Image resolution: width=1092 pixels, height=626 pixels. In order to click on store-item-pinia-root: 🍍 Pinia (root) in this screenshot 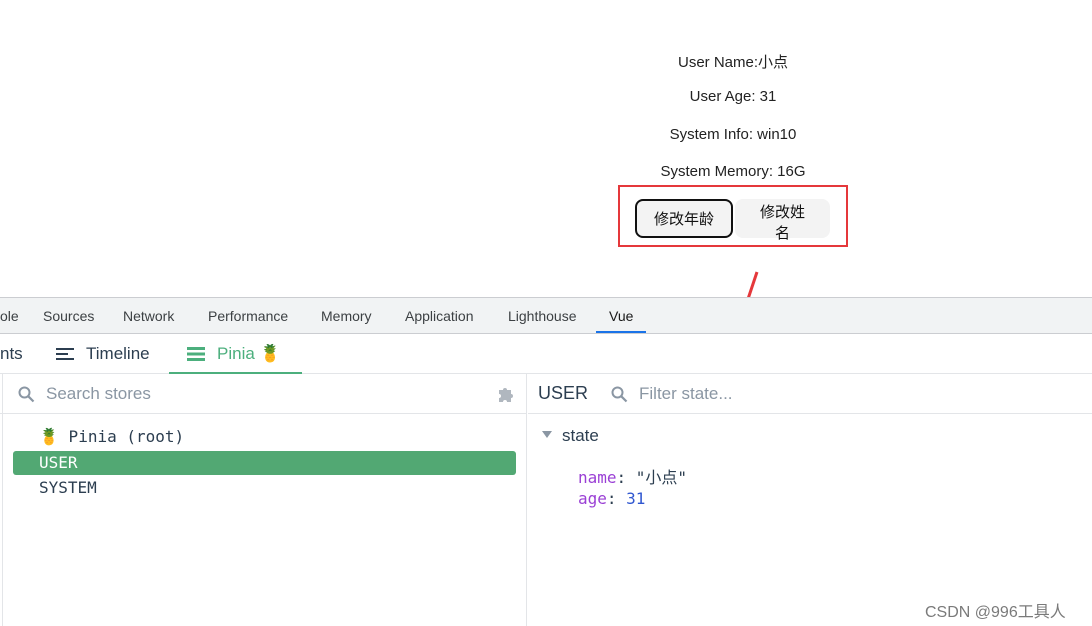, I will do `click(264, 437)`.